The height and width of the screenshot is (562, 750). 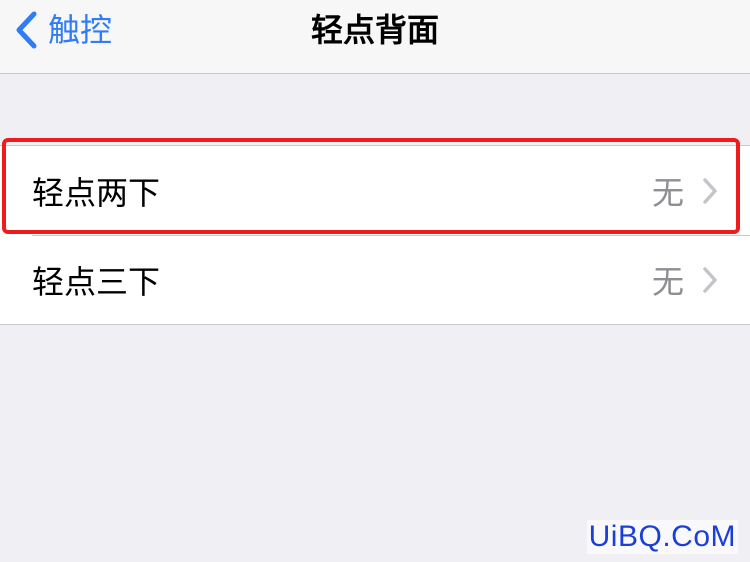 What do you see at coordinates (96, 281) in the screenshot?
I see `row-label: 轻点三下` at bounding box center [96, 281].